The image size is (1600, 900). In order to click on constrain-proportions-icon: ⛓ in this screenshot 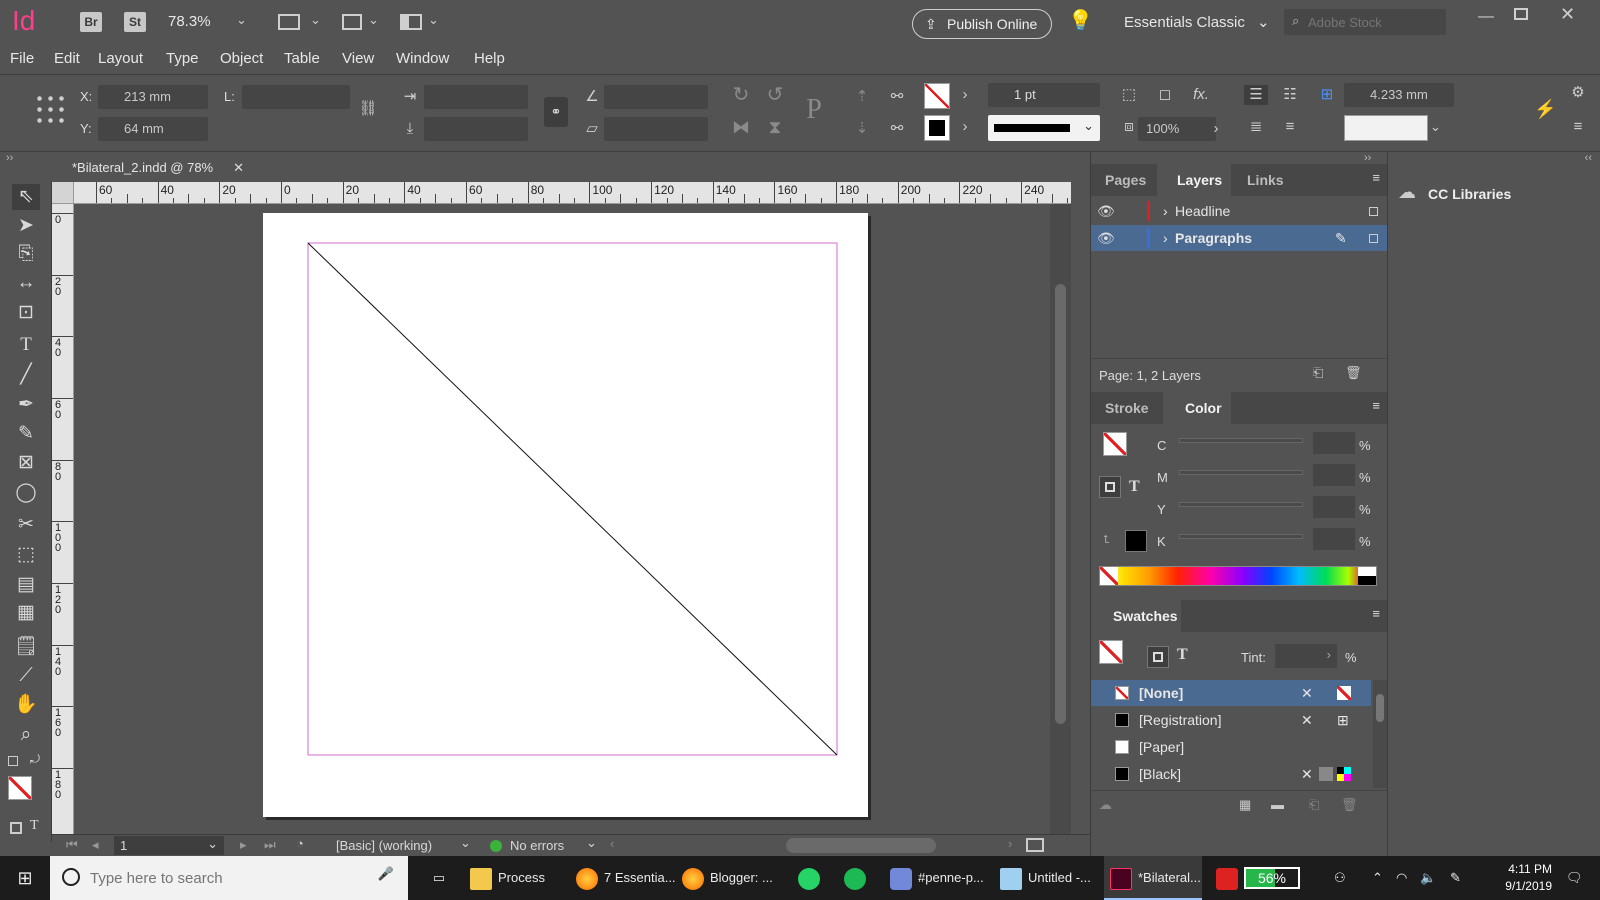, I will do `click(368, 109)`.